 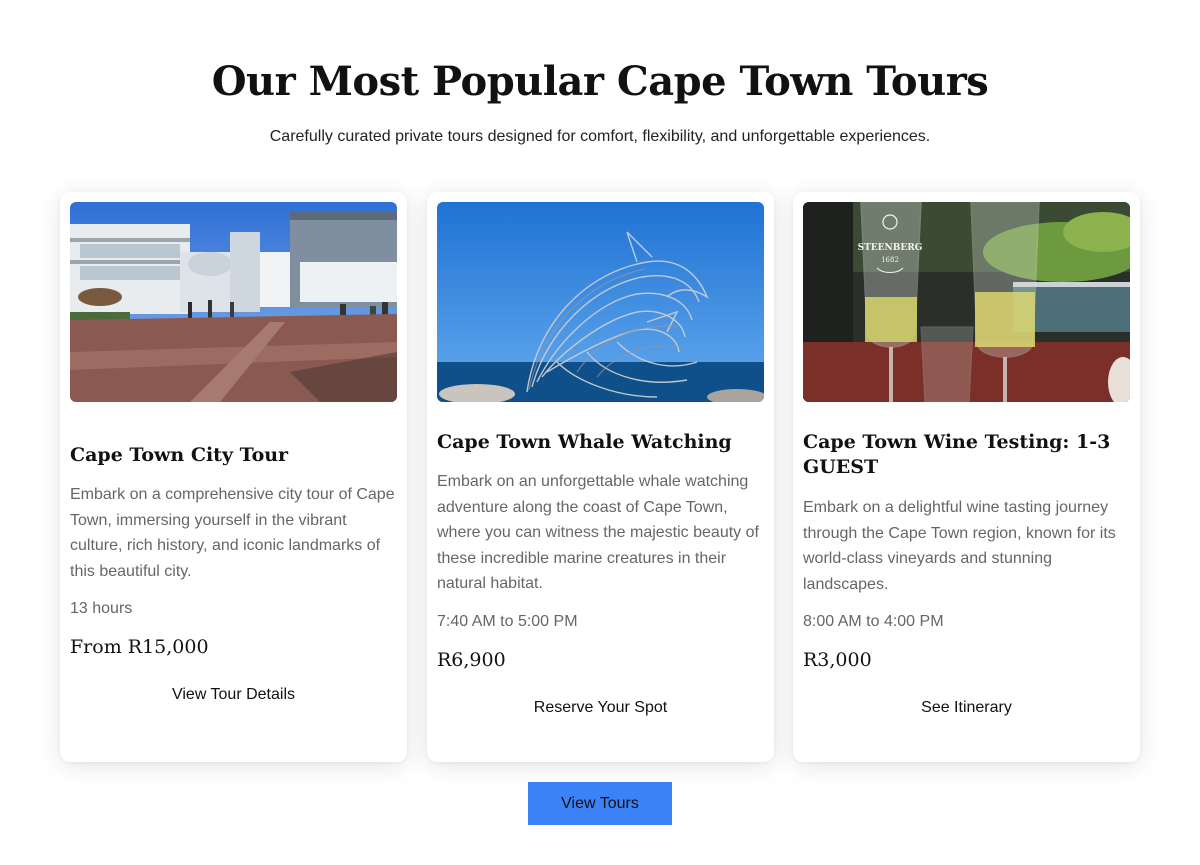 I want to click on tour-price: R3,000, so click(x=837, y=660).